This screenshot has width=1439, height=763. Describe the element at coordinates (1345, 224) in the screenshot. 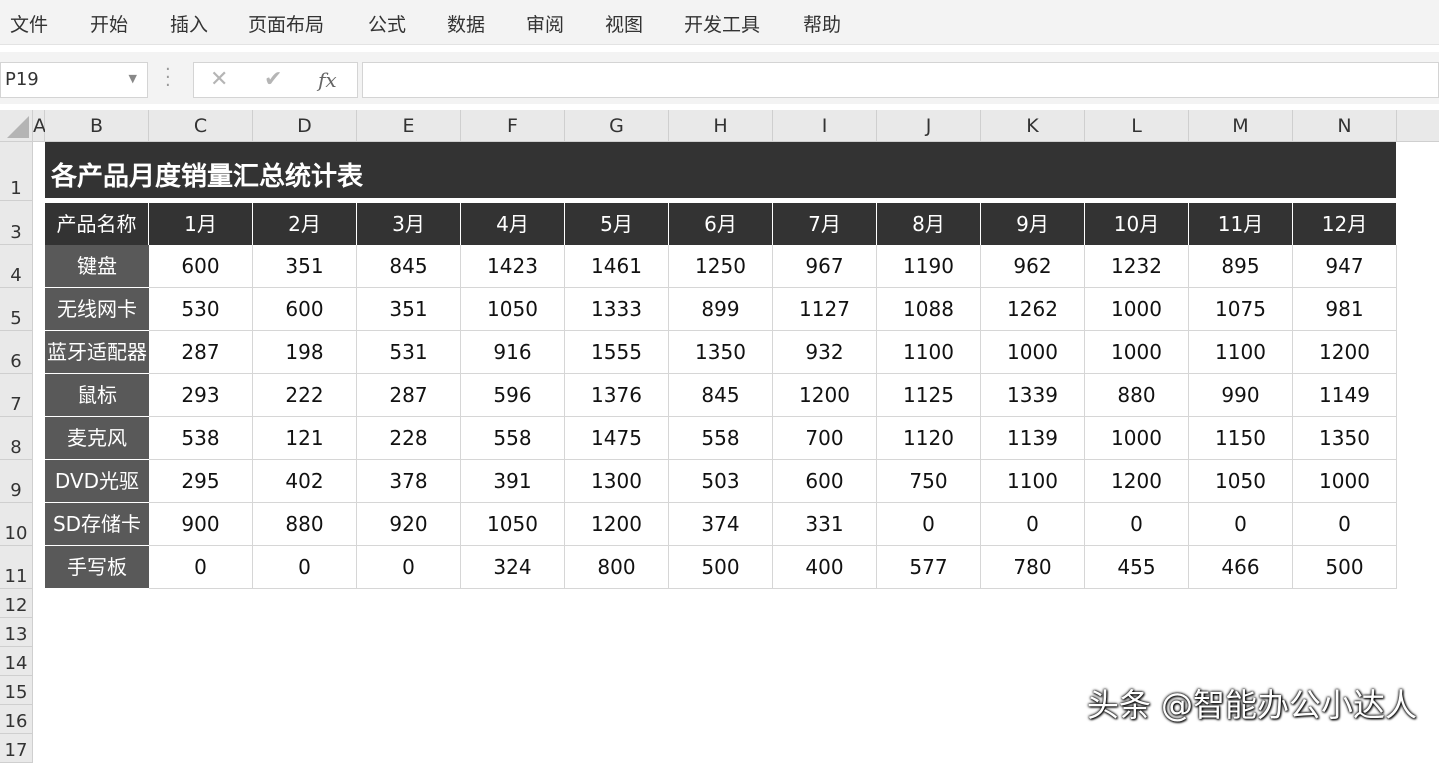

I see `header-month: 12月` at that location.